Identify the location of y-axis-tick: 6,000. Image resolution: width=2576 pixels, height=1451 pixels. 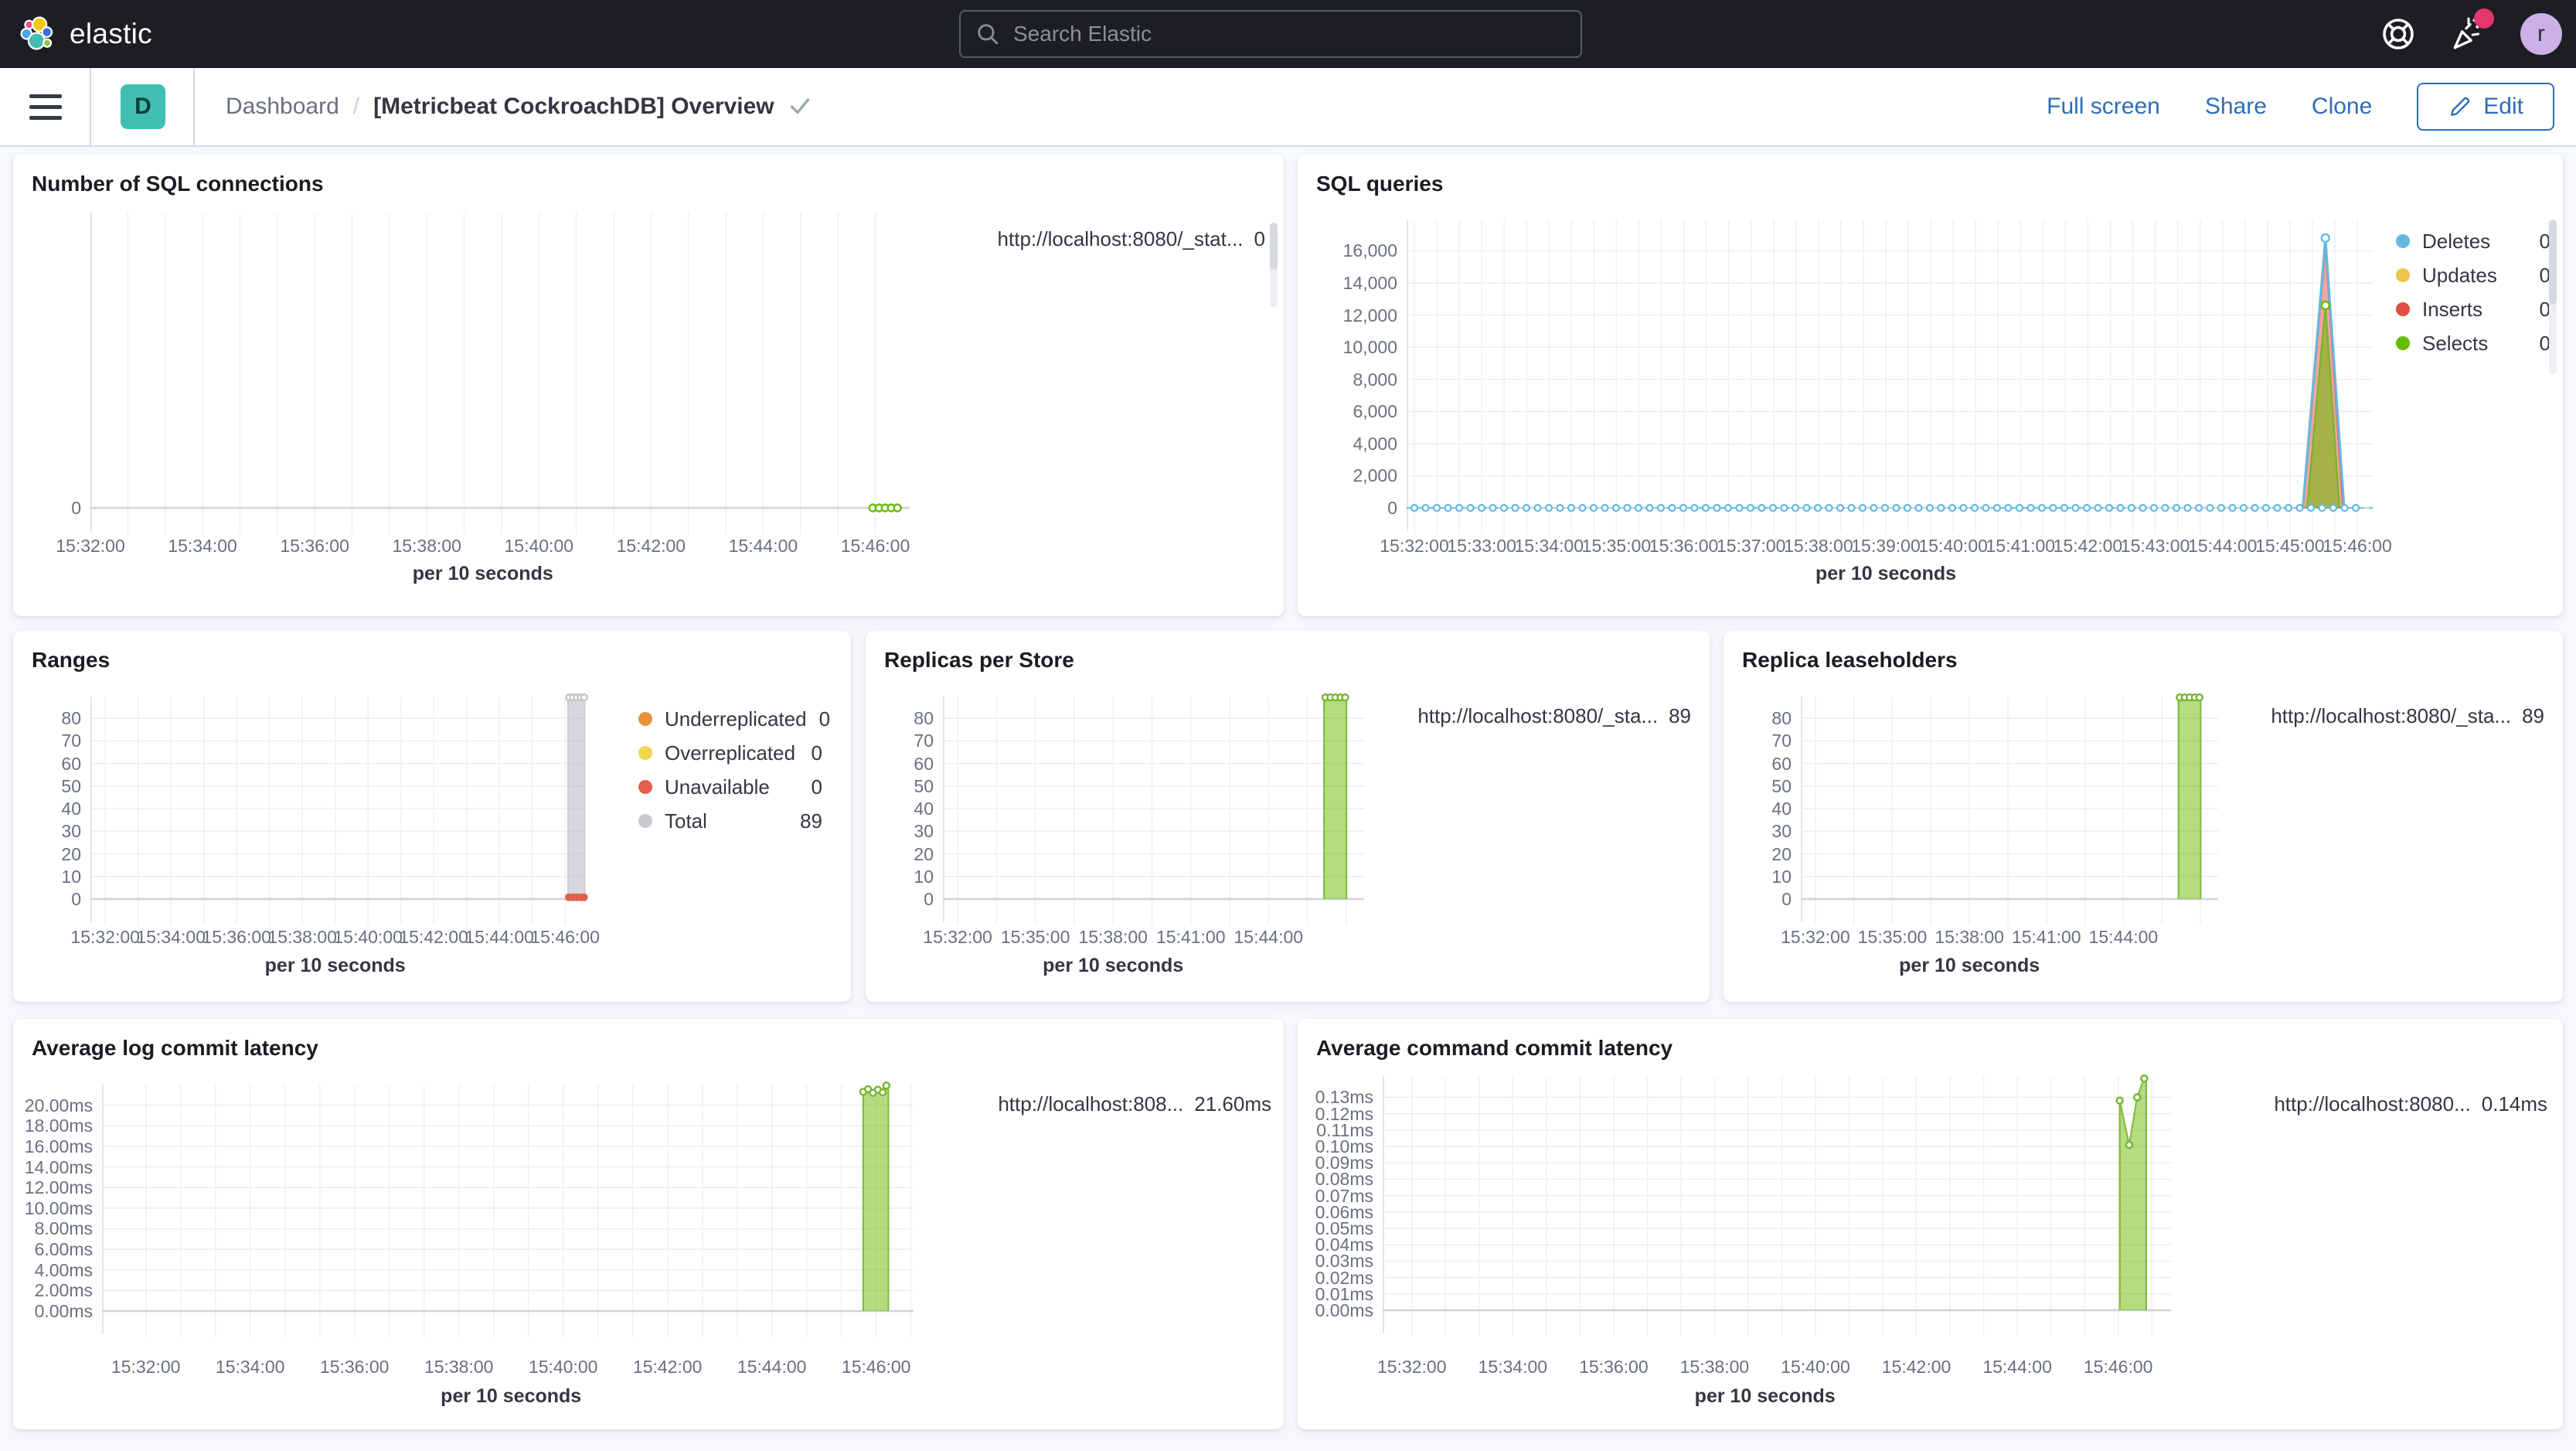
(1375, 411).